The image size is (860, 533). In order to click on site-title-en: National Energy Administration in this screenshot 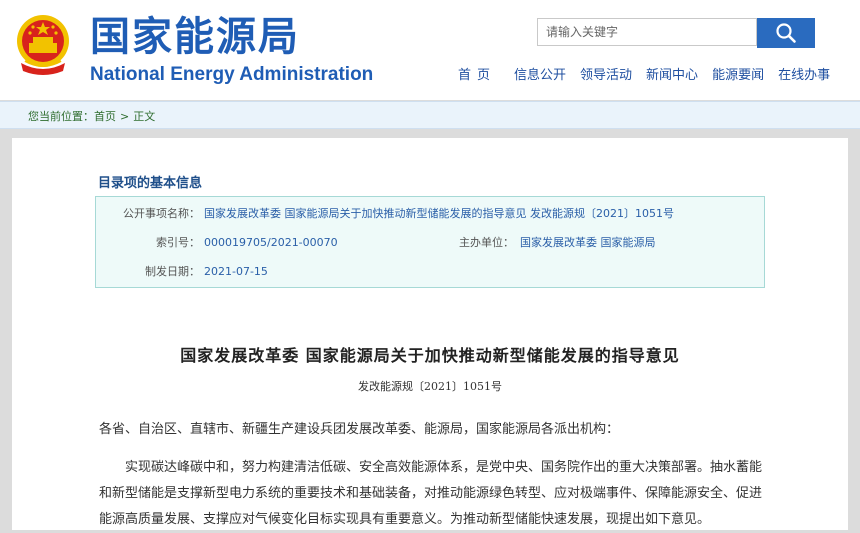, I will do `click(231, 75)`.